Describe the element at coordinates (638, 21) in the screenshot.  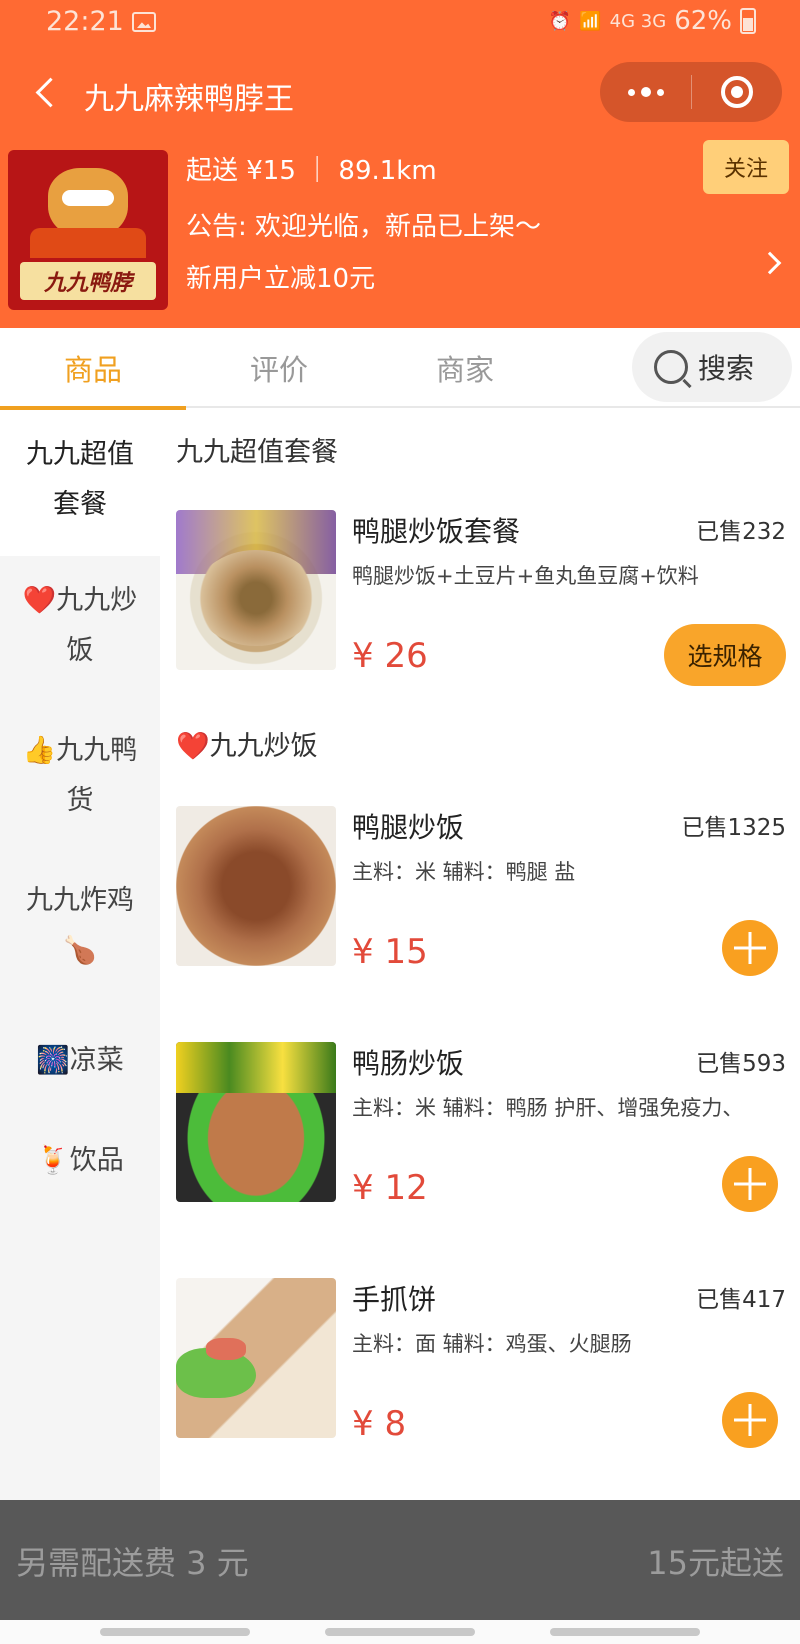
I see `network-label: 4G 3G` at that location.